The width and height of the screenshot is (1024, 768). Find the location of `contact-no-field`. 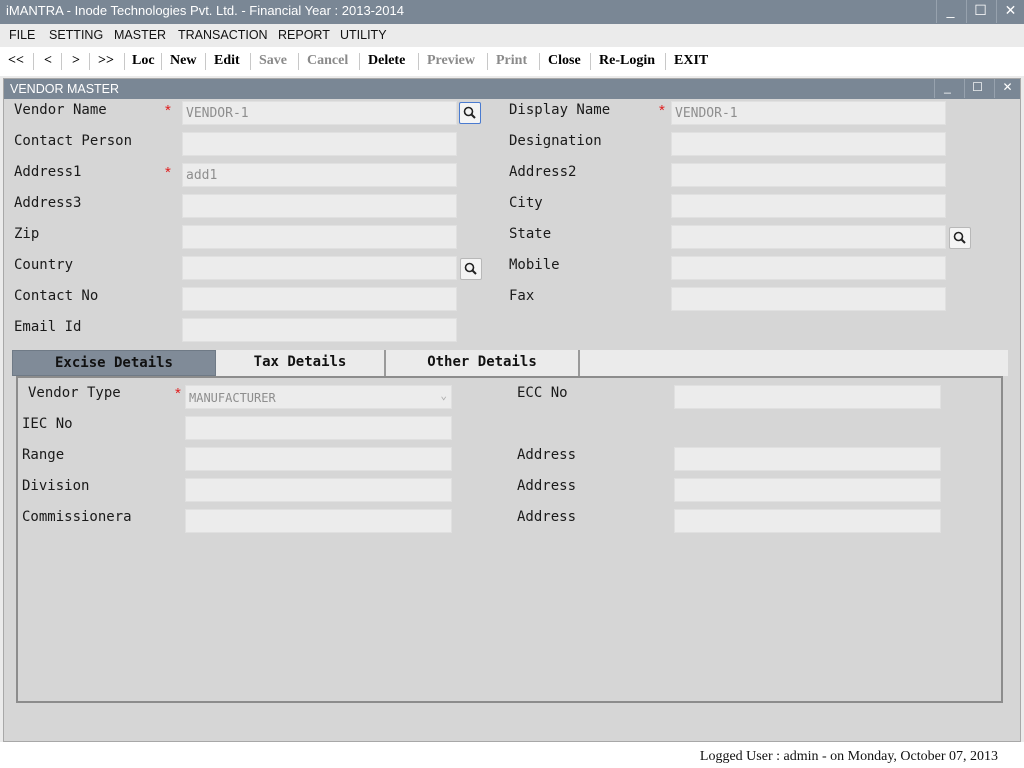

contact-no-field is located at coordinates (319, 299).